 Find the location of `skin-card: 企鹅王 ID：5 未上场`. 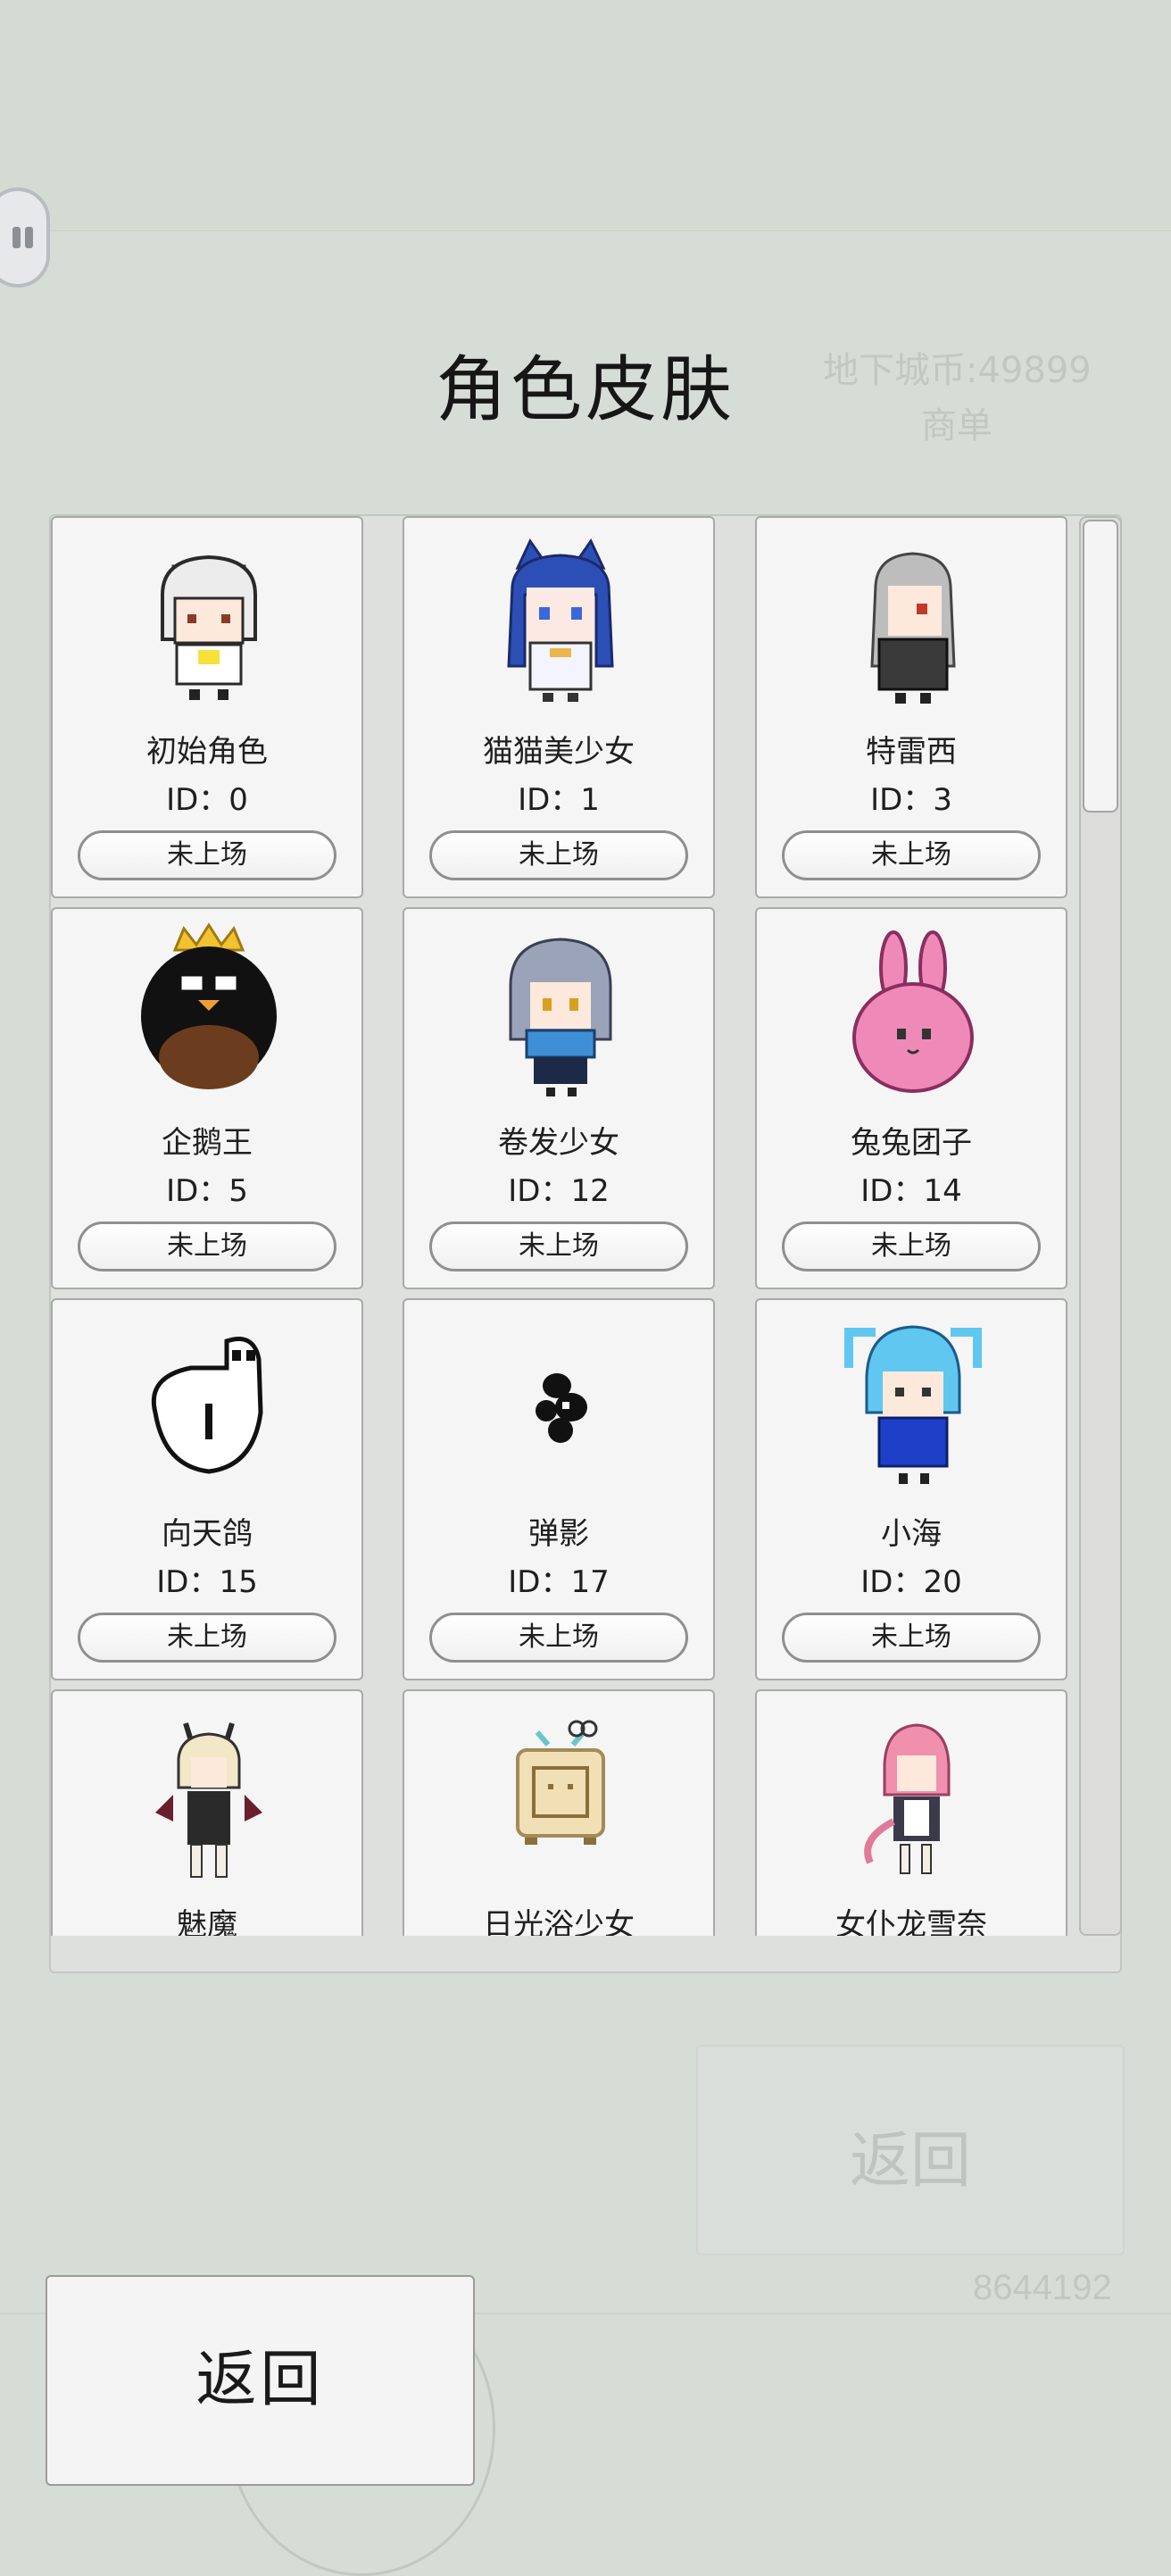

skin-card: 企鹅王 ID：5 未上场 is located at coordinates (207, 1098).